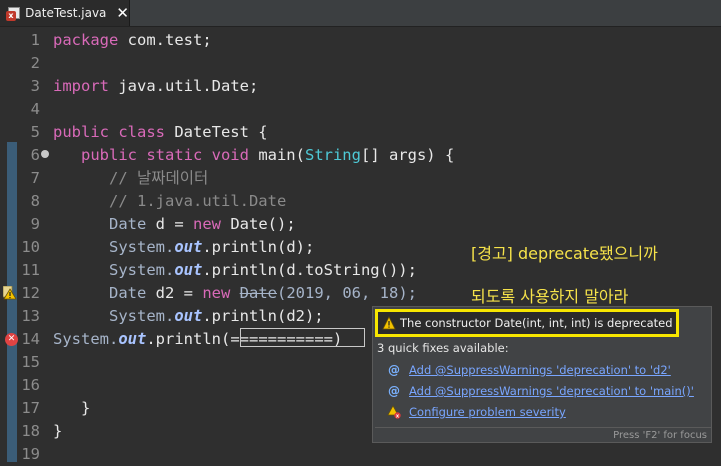 Image resolution: width=721 pixels, height=466 pixels. Describe the element at coordinates (30, 408) in the screenshot. I see `line-number: 17` at that location.